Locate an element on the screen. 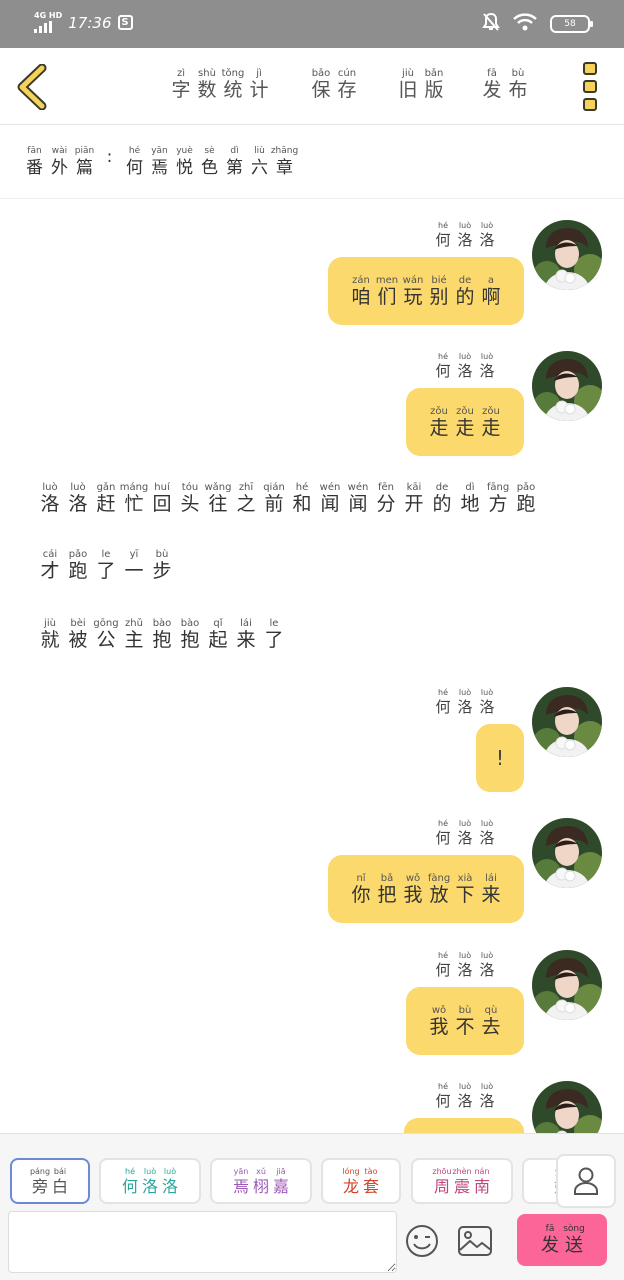 The height and width of the screenshot is (1280, 624). narration-line: cái 才 pǎo 跑 le 了 yī 一 bù 步 is located at coordinates (106, 565).